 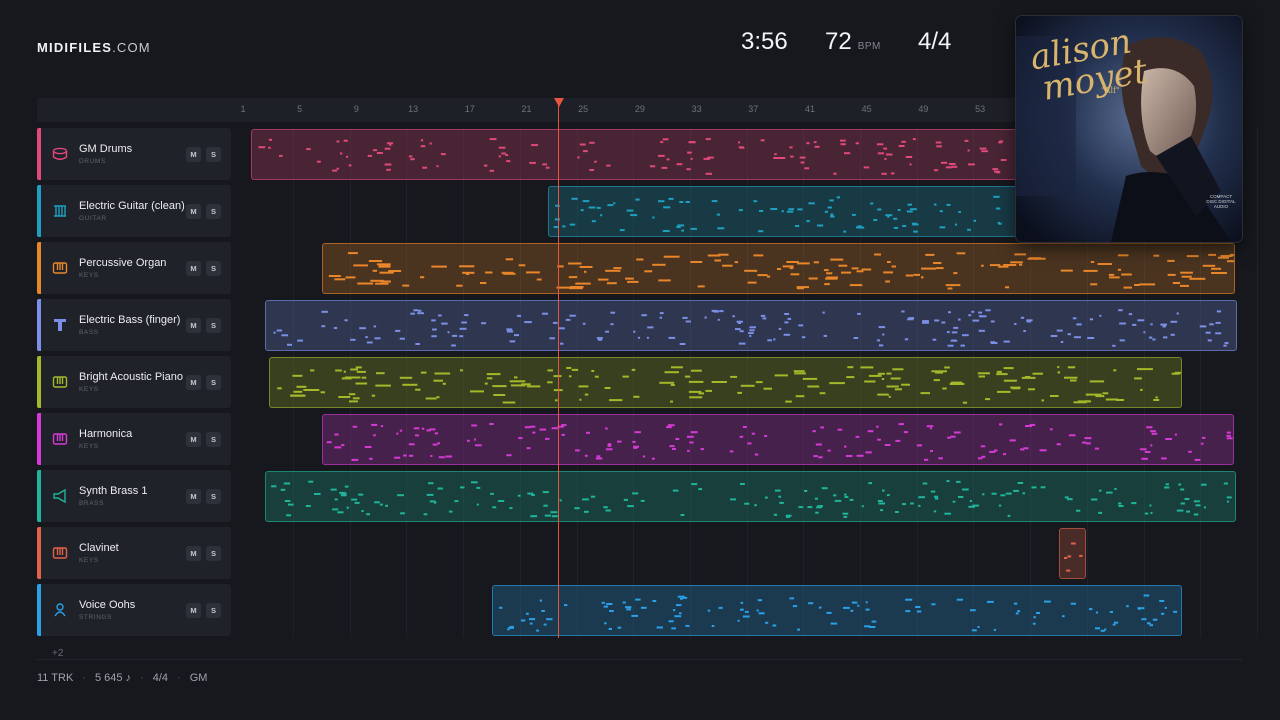 I want to click on playhead, so click(x=558, y=371).